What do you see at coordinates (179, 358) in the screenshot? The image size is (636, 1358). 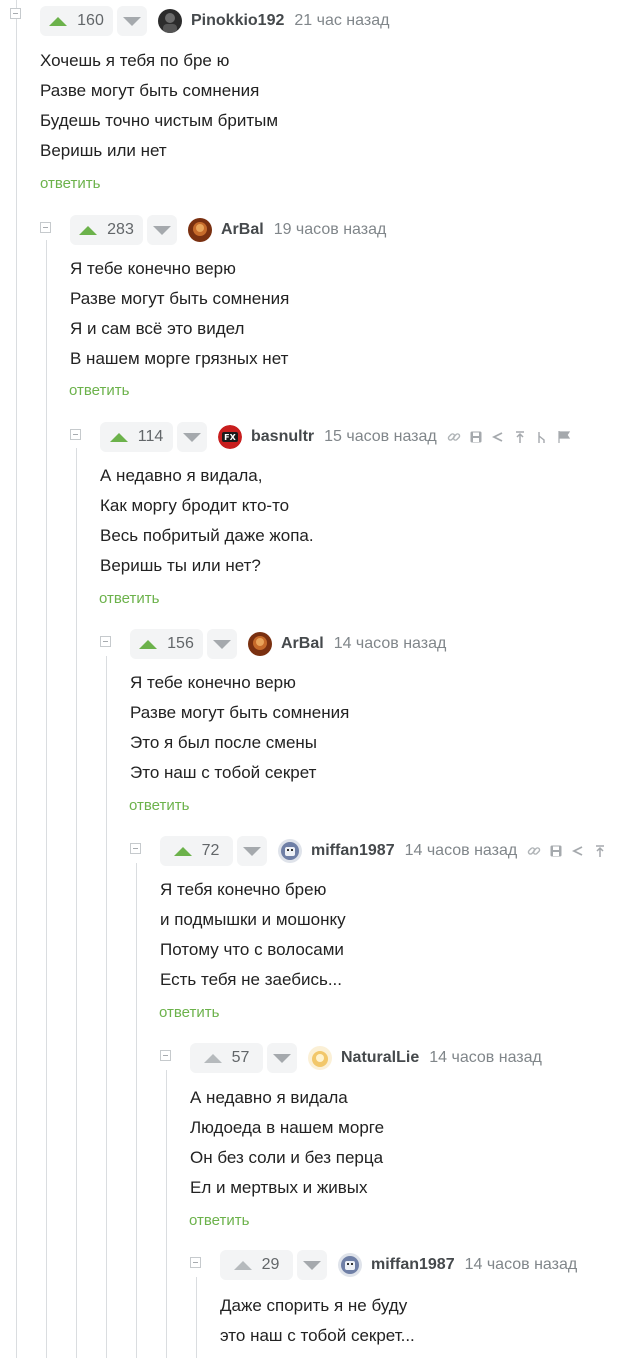 I see `comment-line: В нашем морге грязных нет` at bounding box center [179, 358].